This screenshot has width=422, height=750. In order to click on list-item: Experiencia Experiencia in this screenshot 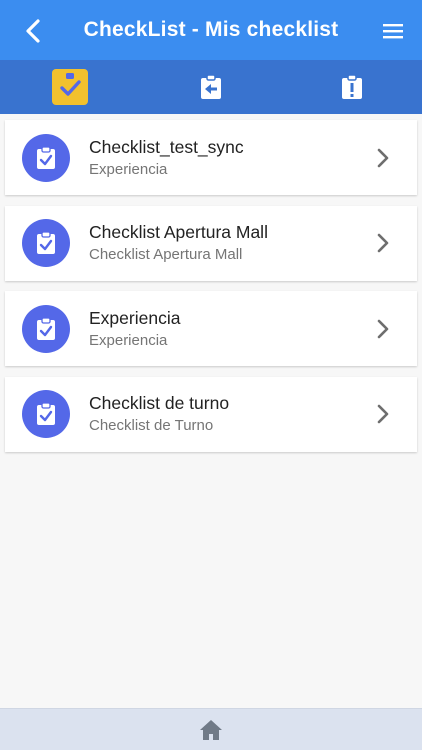, I will do `click(211, 328)`.